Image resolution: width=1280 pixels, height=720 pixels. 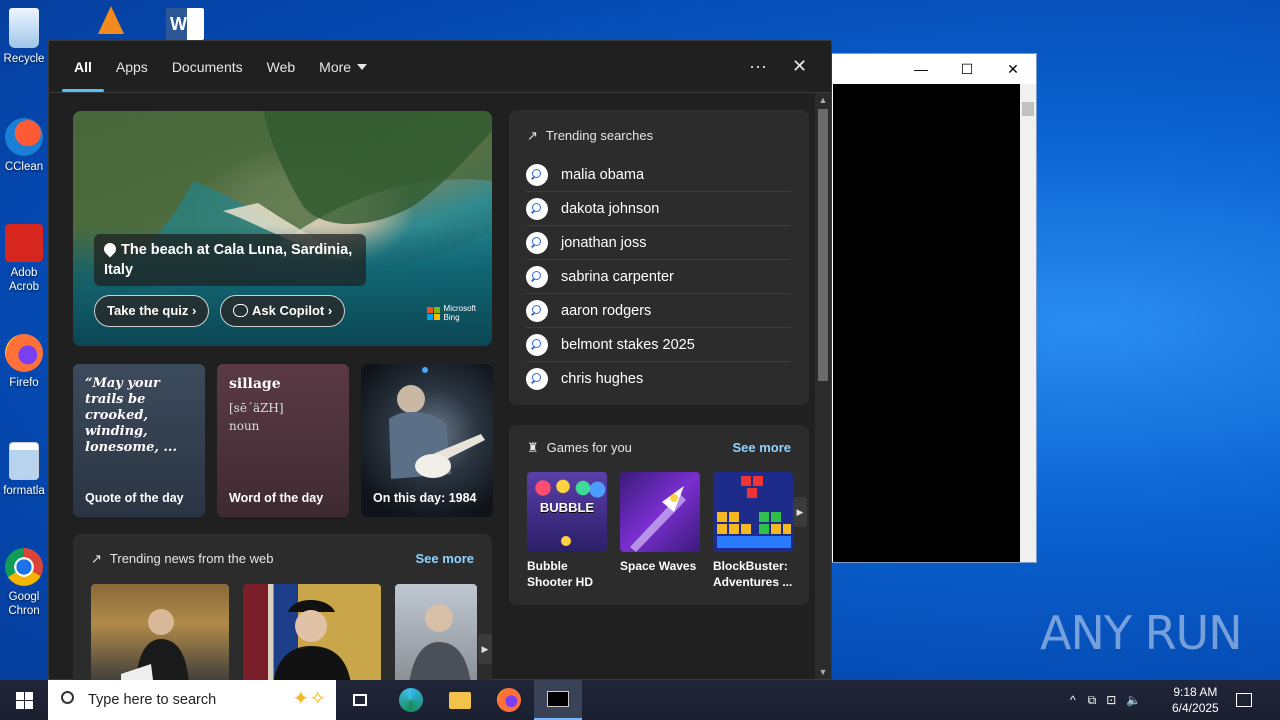 I want to click on game-controller-icon: ♜, so click(x=533, y=447).